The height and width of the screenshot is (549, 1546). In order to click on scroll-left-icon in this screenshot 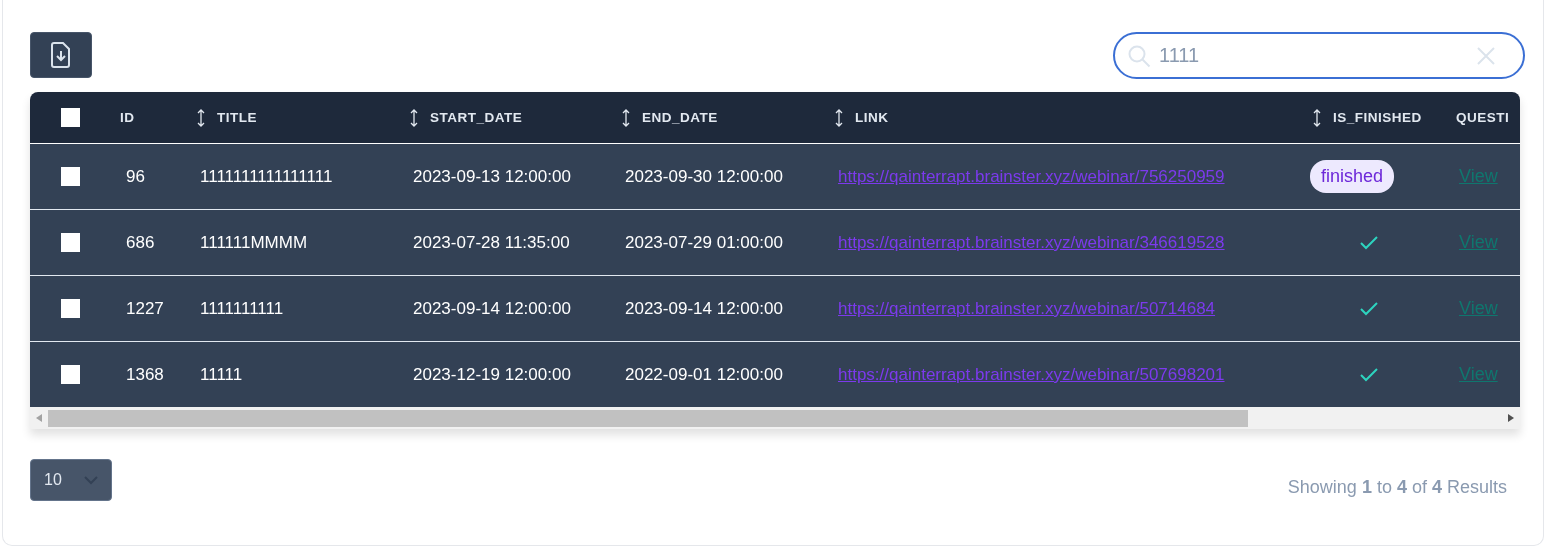, I will do `click(39, 418)`.